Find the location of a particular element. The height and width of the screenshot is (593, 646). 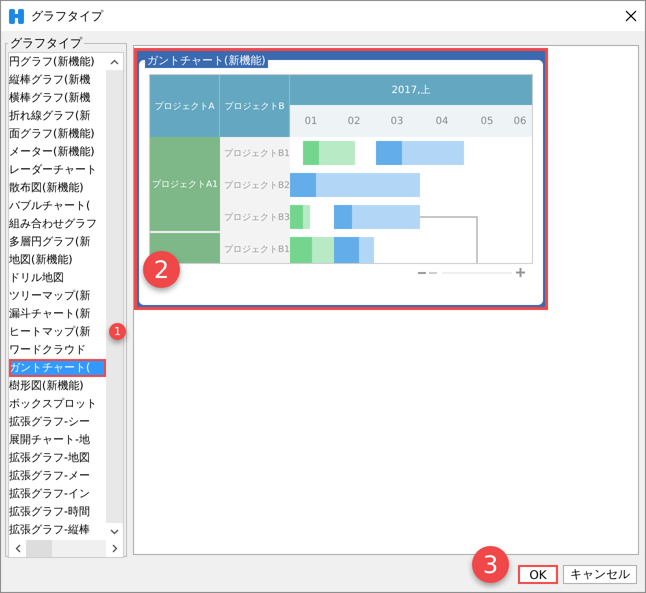

month-label: 01 is located at coordinates (311, 121).